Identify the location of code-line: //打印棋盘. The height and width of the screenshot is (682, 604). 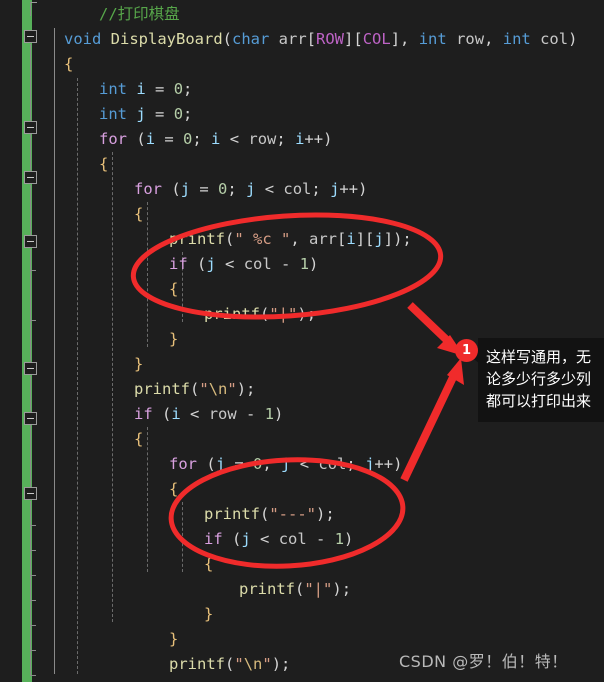
(302, 14).